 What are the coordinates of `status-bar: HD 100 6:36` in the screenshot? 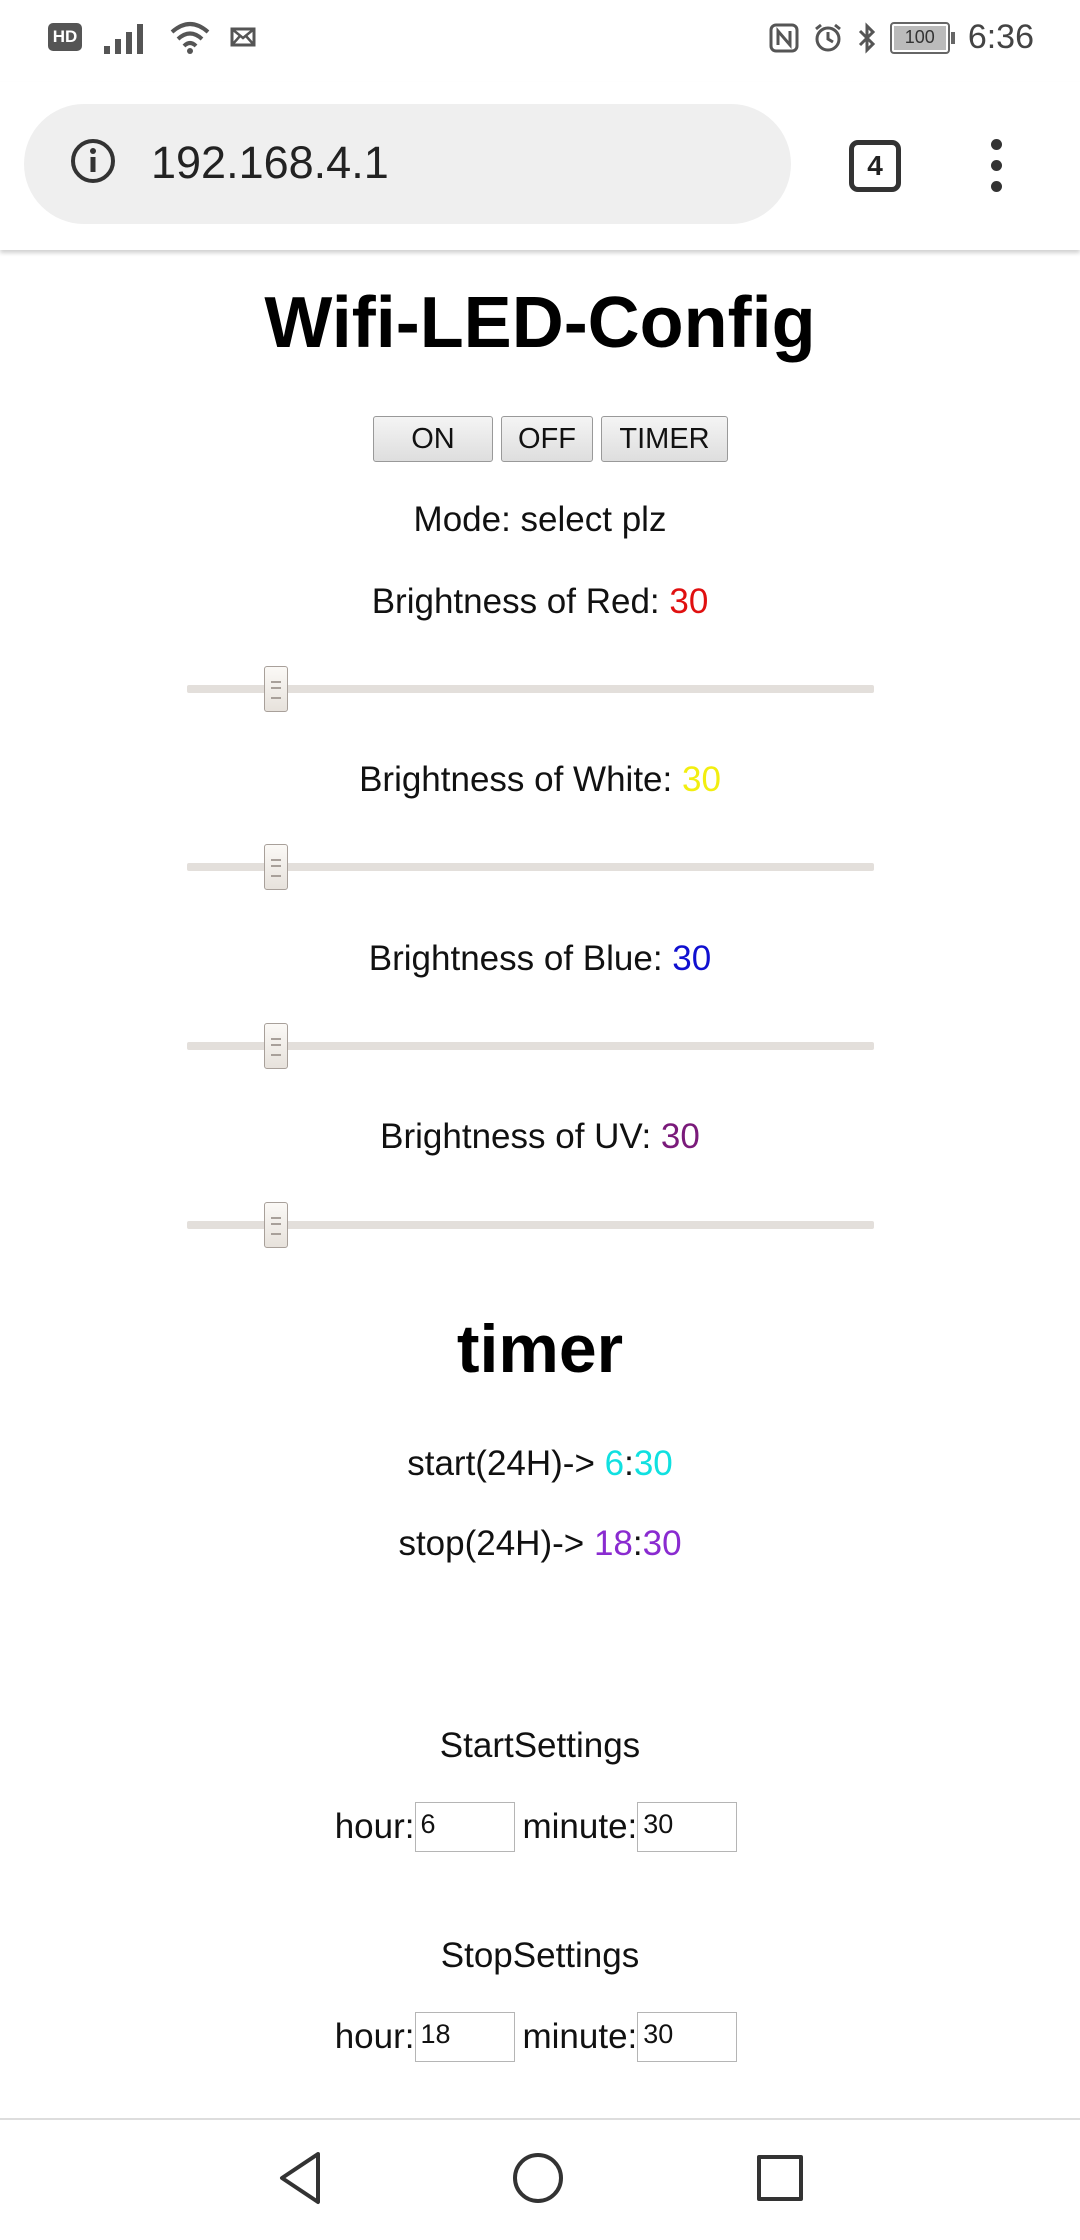 It's located at (540, 41).